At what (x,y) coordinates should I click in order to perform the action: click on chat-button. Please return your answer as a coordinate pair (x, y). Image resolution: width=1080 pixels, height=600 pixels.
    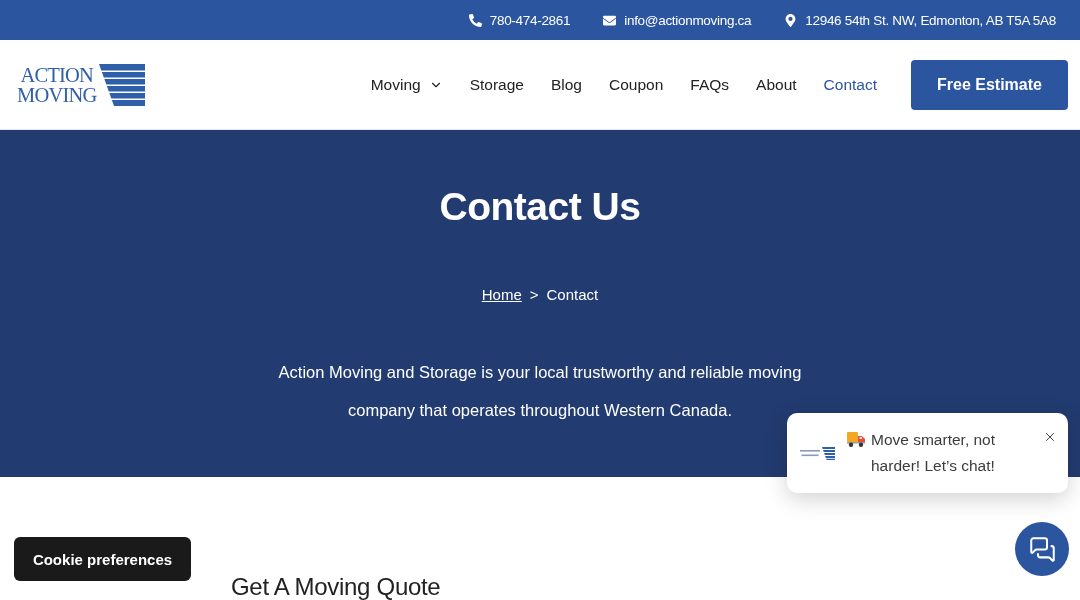
    Looking at the image, I should click on (1042, 549).